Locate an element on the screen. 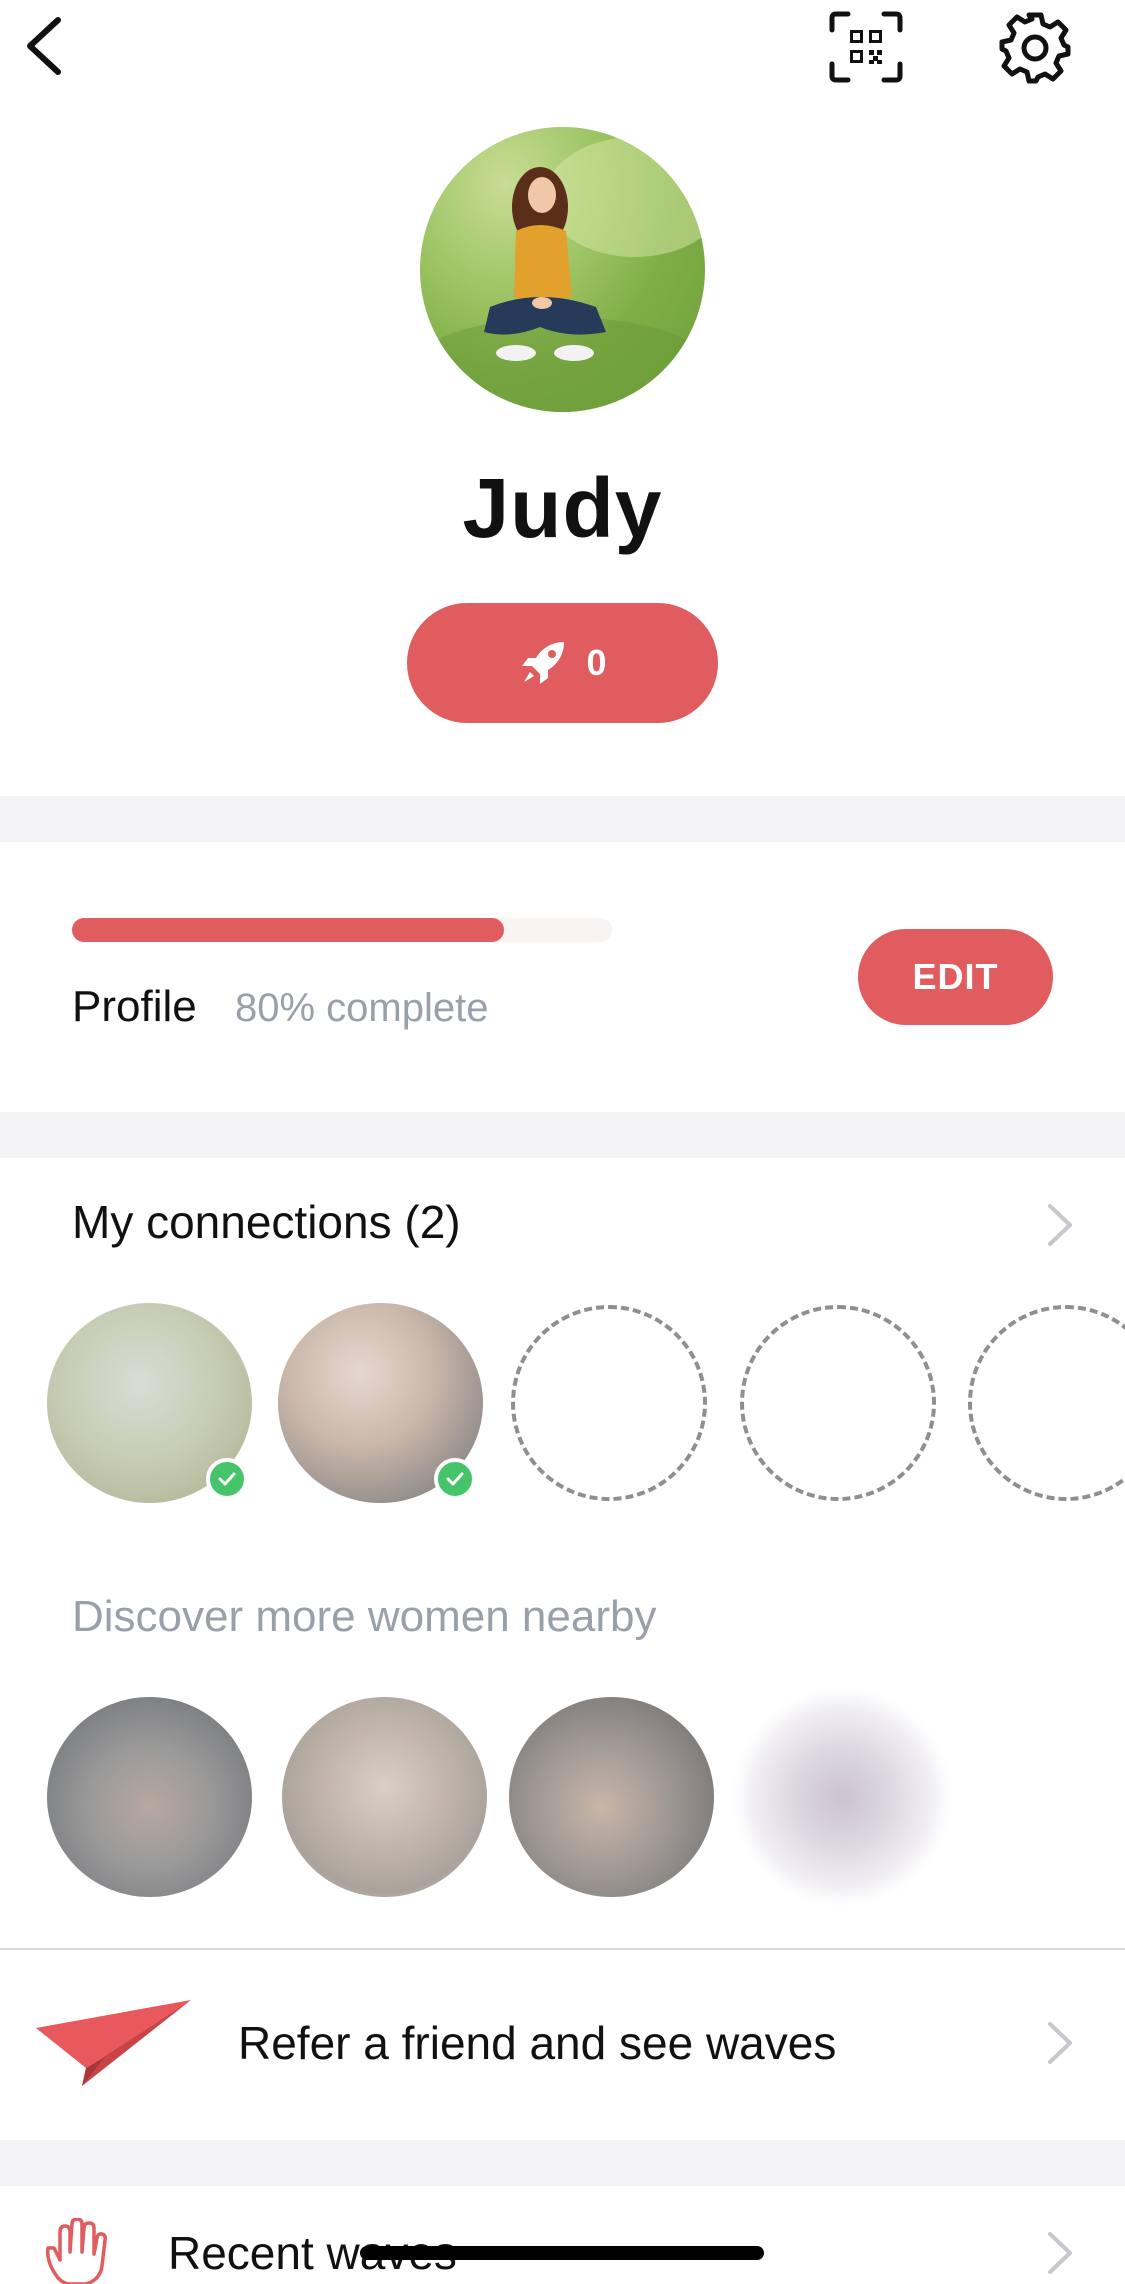  back-arrow-icon is located at coordinates (44, 46).